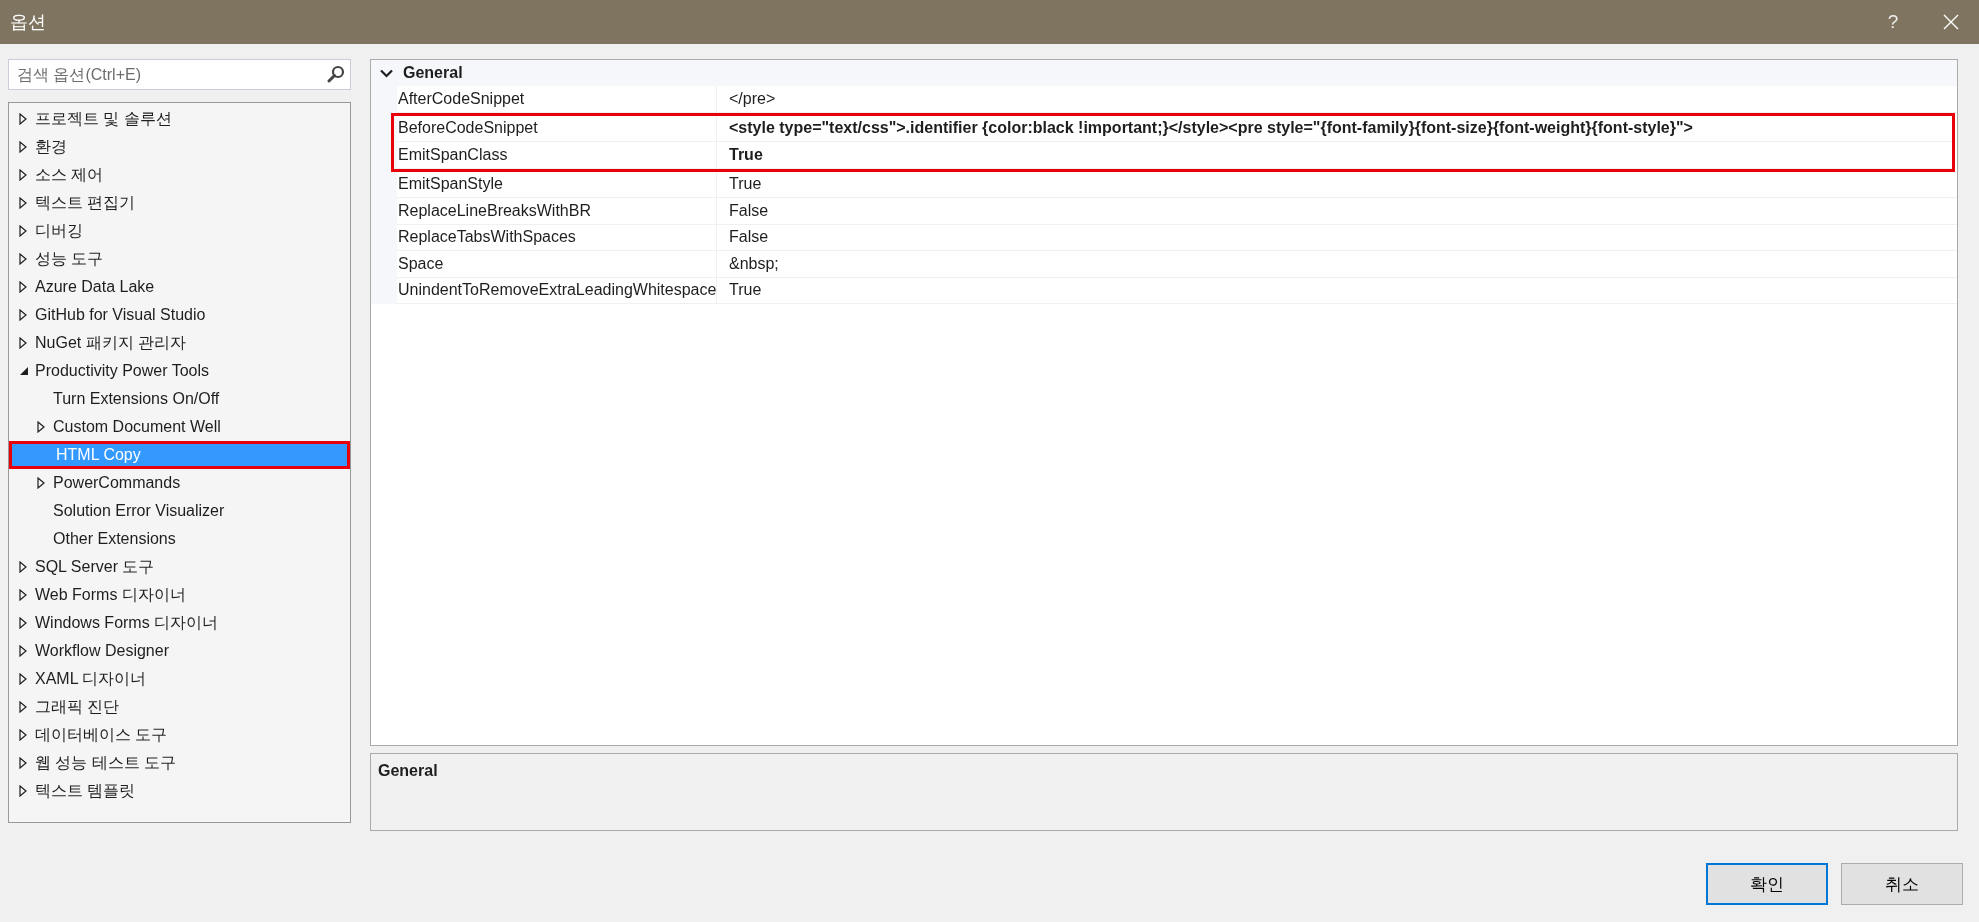  I want to click on window-title: 옵션, so click(28, 22).